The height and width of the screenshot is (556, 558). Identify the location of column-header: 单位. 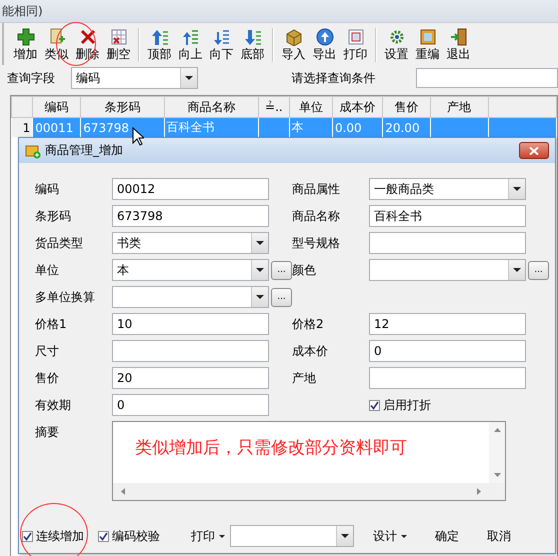
(310, 107).